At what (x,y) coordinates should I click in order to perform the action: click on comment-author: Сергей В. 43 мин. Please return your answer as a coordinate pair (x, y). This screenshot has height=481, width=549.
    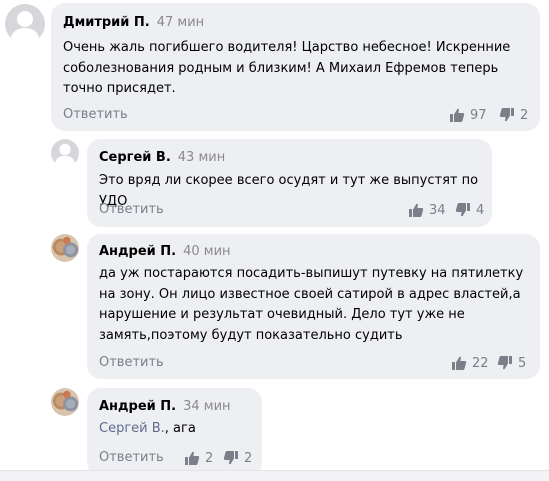
    Looking at the image, I should click on (162, 157).